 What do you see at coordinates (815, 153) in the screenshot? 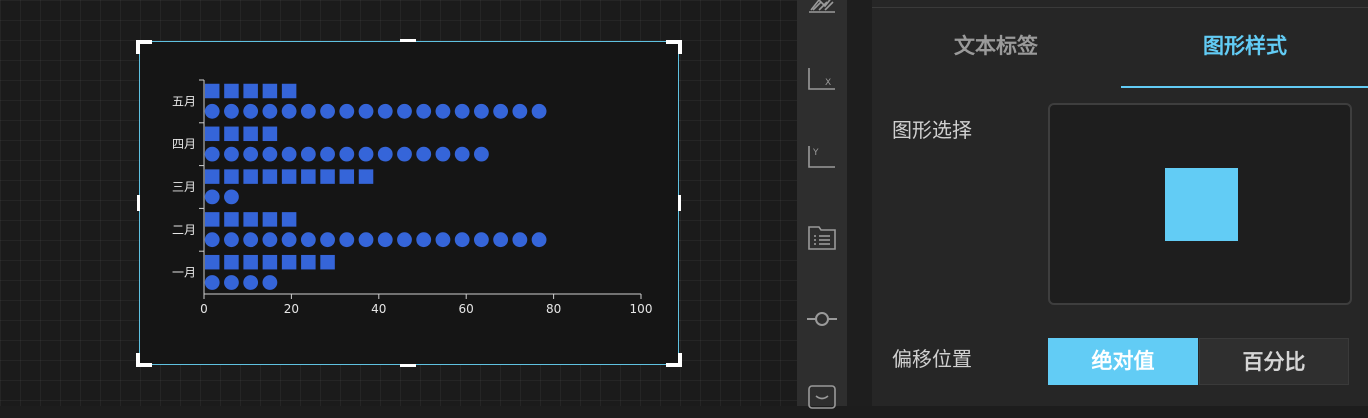
I see `y-axis-letter: Y` at bounding box center [815, 153].